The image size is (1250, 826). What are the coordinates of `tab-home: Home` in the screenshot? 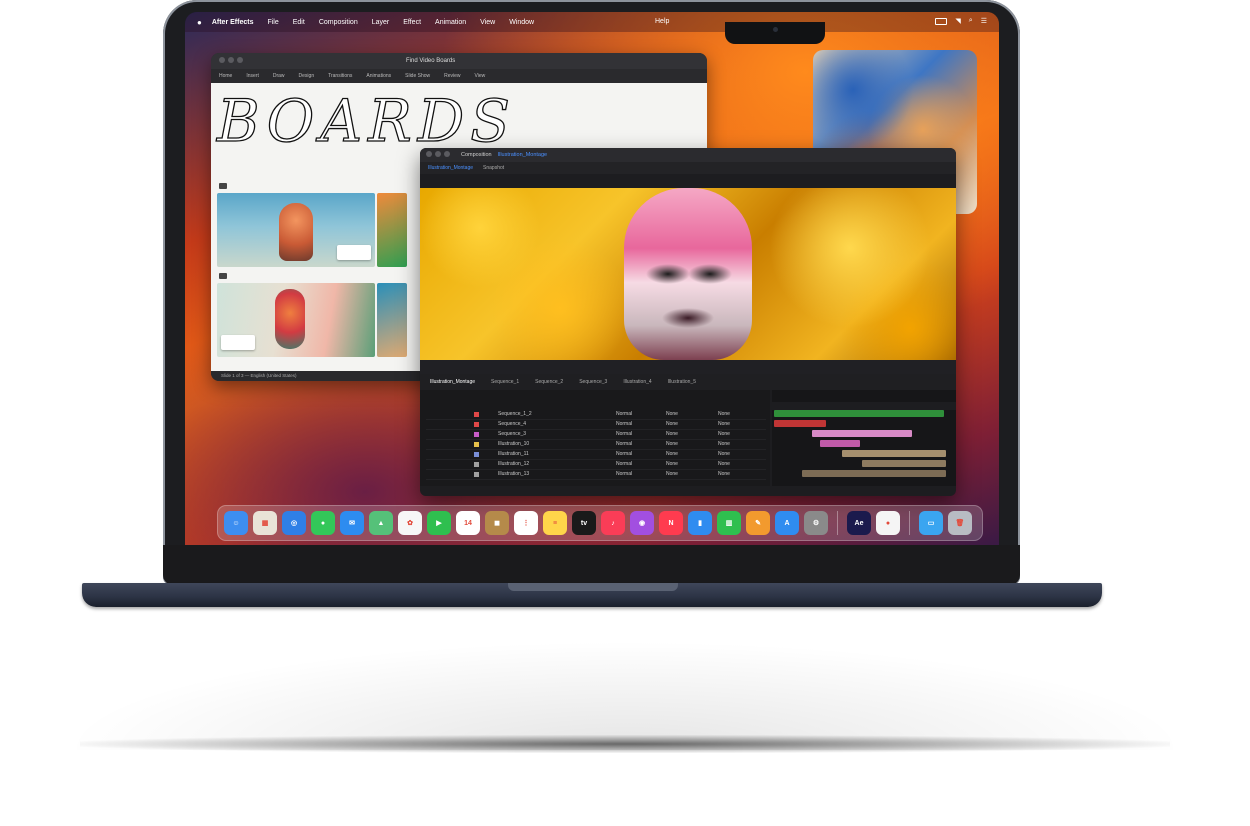 It's located at (225, 76).